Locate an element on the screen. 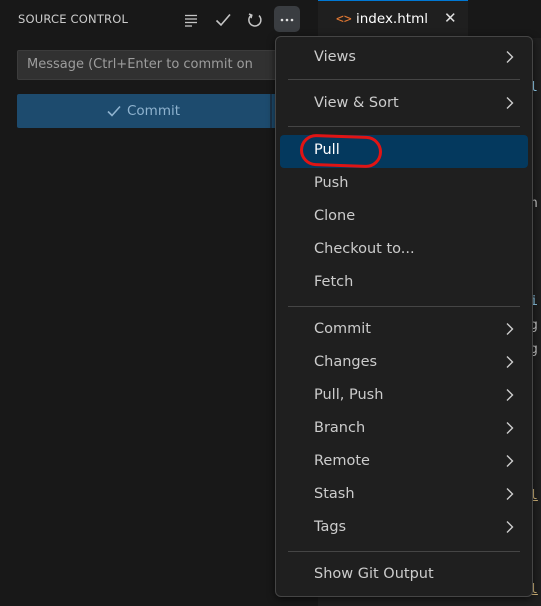 This screenshot has height=606, width=541. commit-message-input: Message (Ctrl+Enter to commit on is located at coordinates (152, 65).